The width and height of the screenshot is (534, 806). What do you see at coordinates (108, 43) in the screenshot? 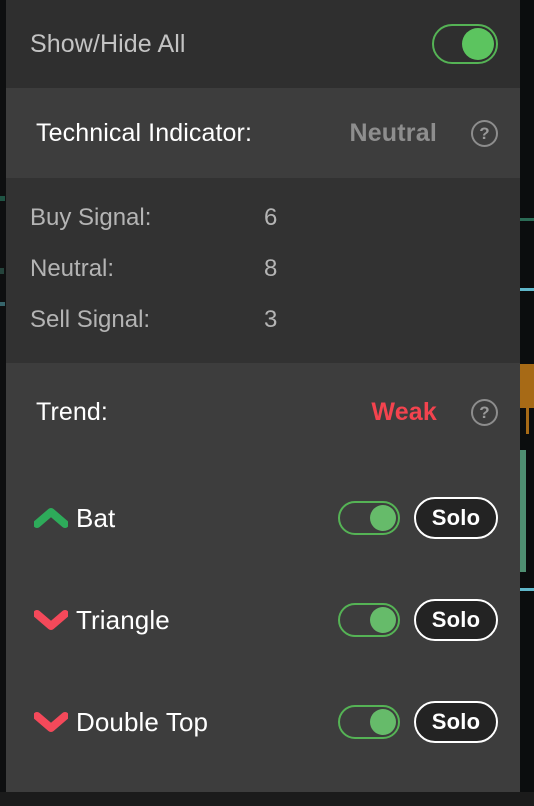
I see `show-hide-all-label: Show/Hide All` at bounding box center [108, 43].